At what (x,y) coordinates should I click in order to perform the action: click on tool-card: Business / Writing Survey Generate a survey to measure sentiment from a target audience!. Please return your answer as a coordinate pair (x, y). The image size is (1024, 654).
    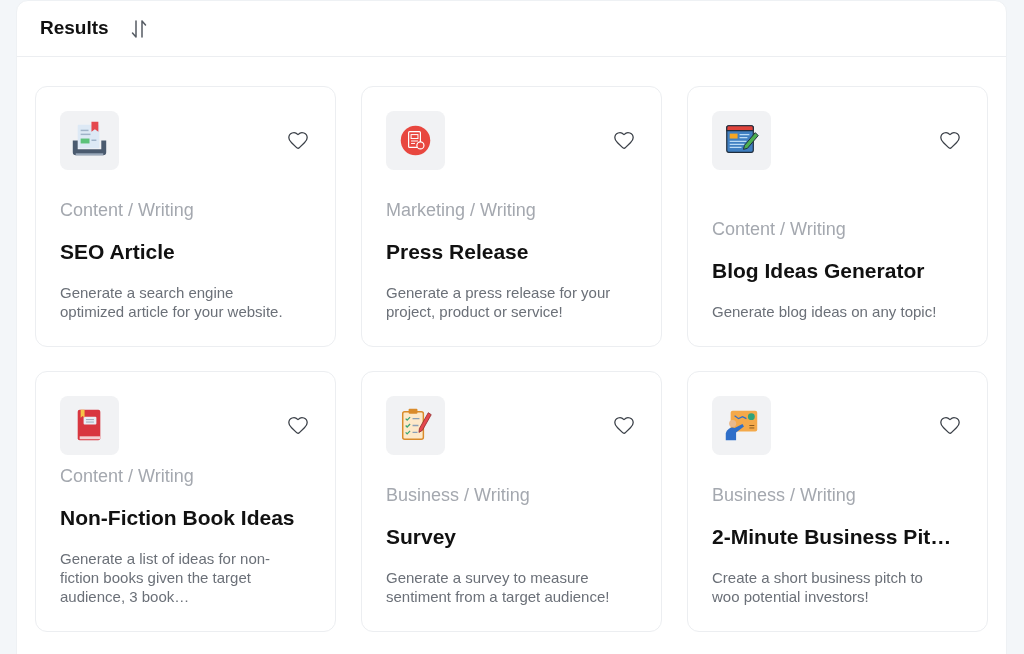
    Looking at the image, I should click on (511, 501).